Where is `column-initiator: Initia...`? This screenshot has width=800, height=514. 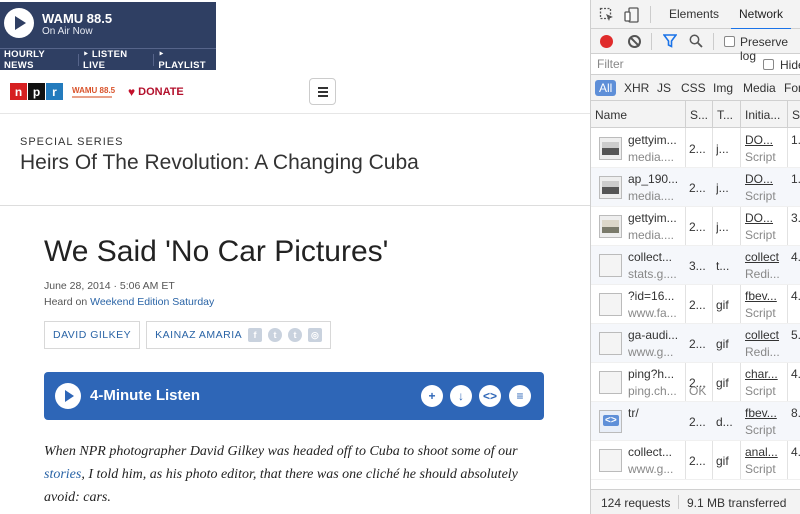
column-initiator: Initia... is located at coordinates (763, 114).